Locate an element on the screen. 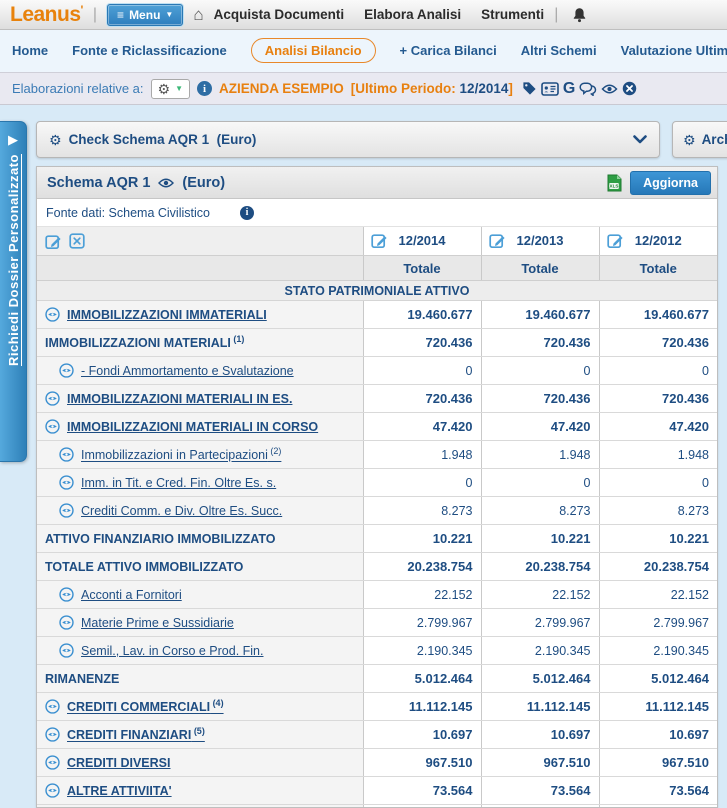 The height and width of the screenshot is (808, 727). table-row: ALTRE ATTIVIITA' 73.564 73.564 73.564 is located at coordinates (377, 790).